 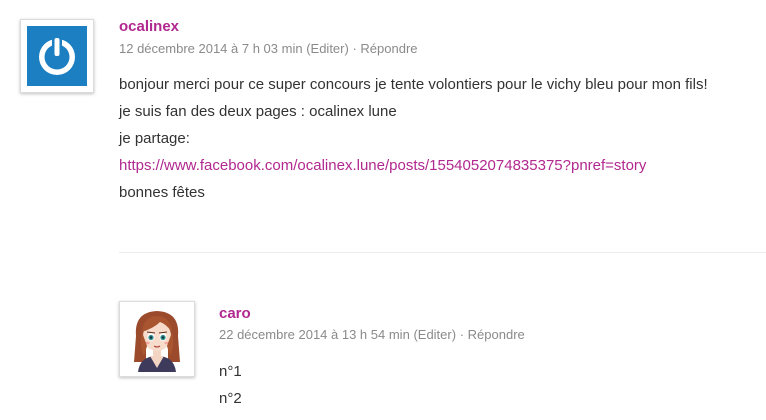 I want to click on comment-divider, so click(x=442, y=252).